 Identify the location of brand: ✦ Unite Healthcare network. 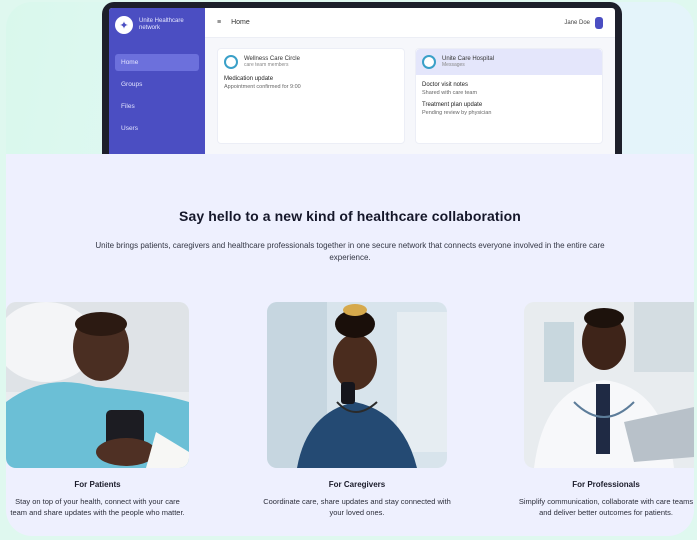
(157, 25).